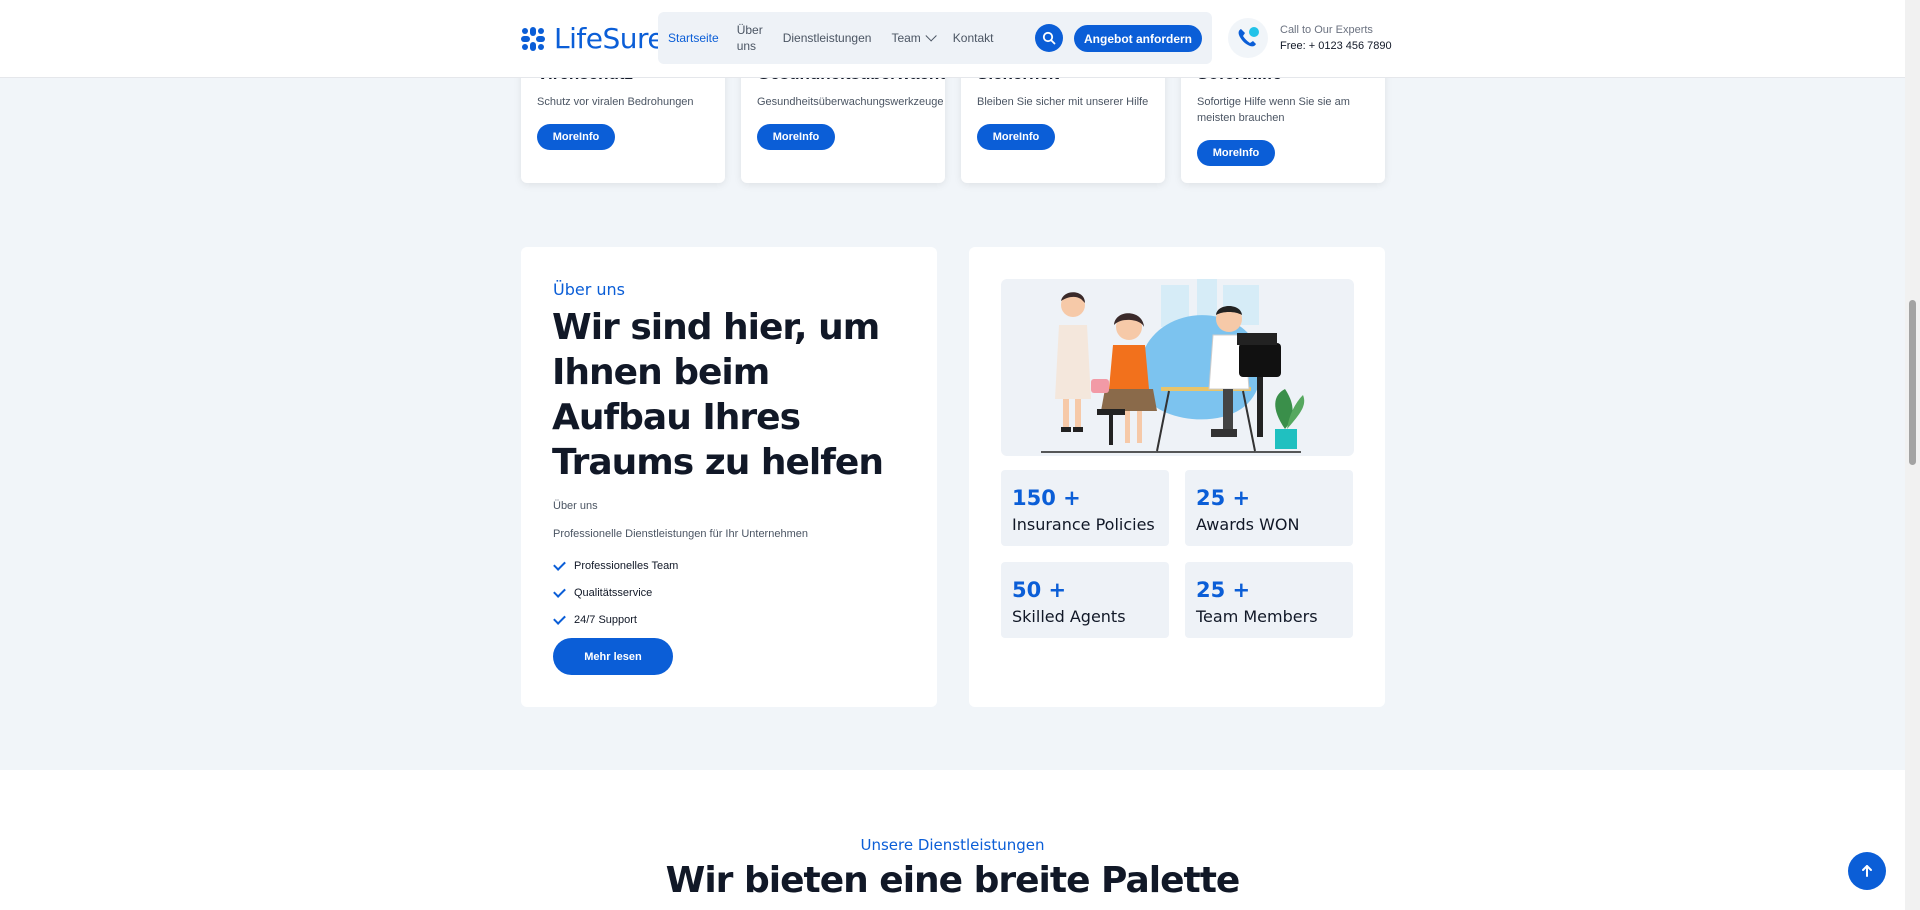 The image size is (1920, 910). Describe the element at coordinates (609, 38) in the screenshot. I see `logo-text: LifeSure` at that location.